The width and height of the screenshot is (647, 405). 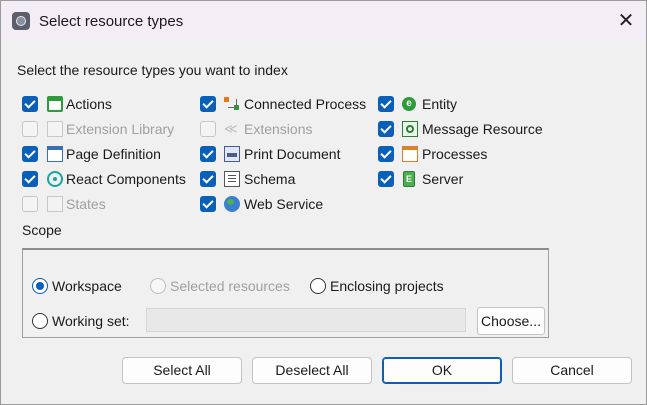 What do you see at coordinates (306, 320) in the screenshot?
I see `working-set-field` at bounding box center [306, 320].